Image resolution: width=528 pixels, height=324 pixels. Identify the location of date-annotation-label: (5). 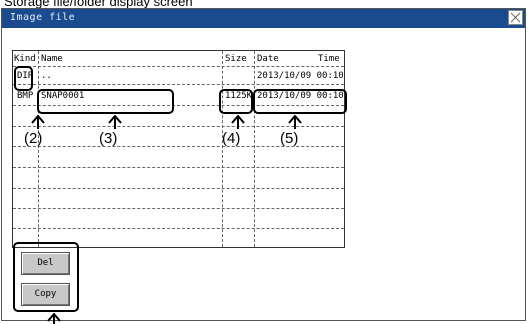
(289, 138).